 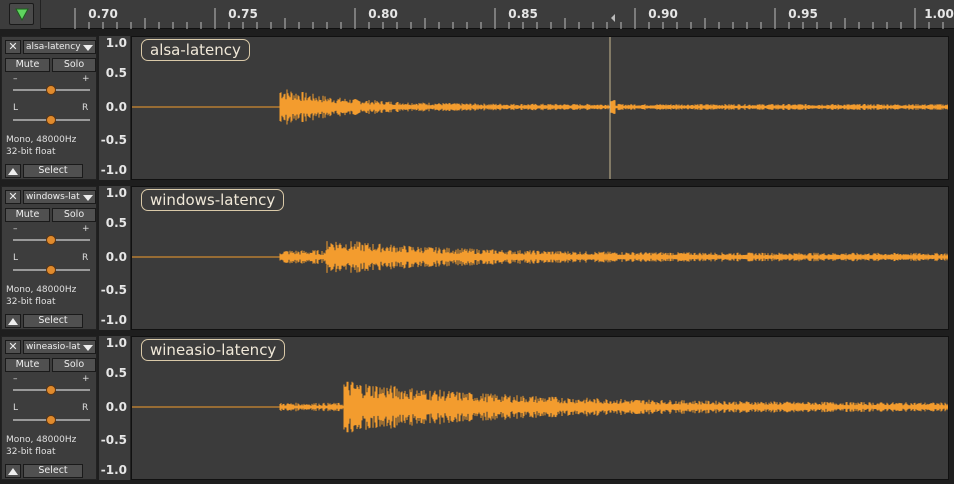 What do you see at coordinates (103, 14) in the screenshot?
I see `ruler-tick-label: 0.70` at bounding box center [103, 14].